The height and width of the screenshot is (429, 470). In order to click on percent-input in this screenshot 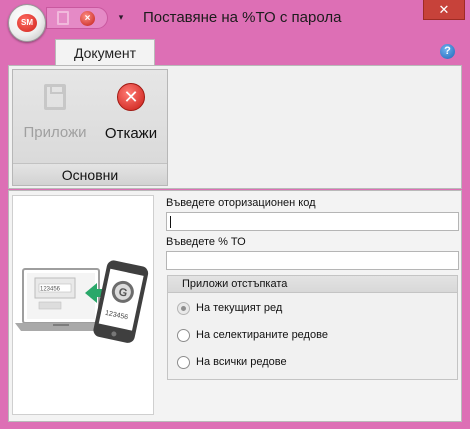, I will do `click(312, 260)`.